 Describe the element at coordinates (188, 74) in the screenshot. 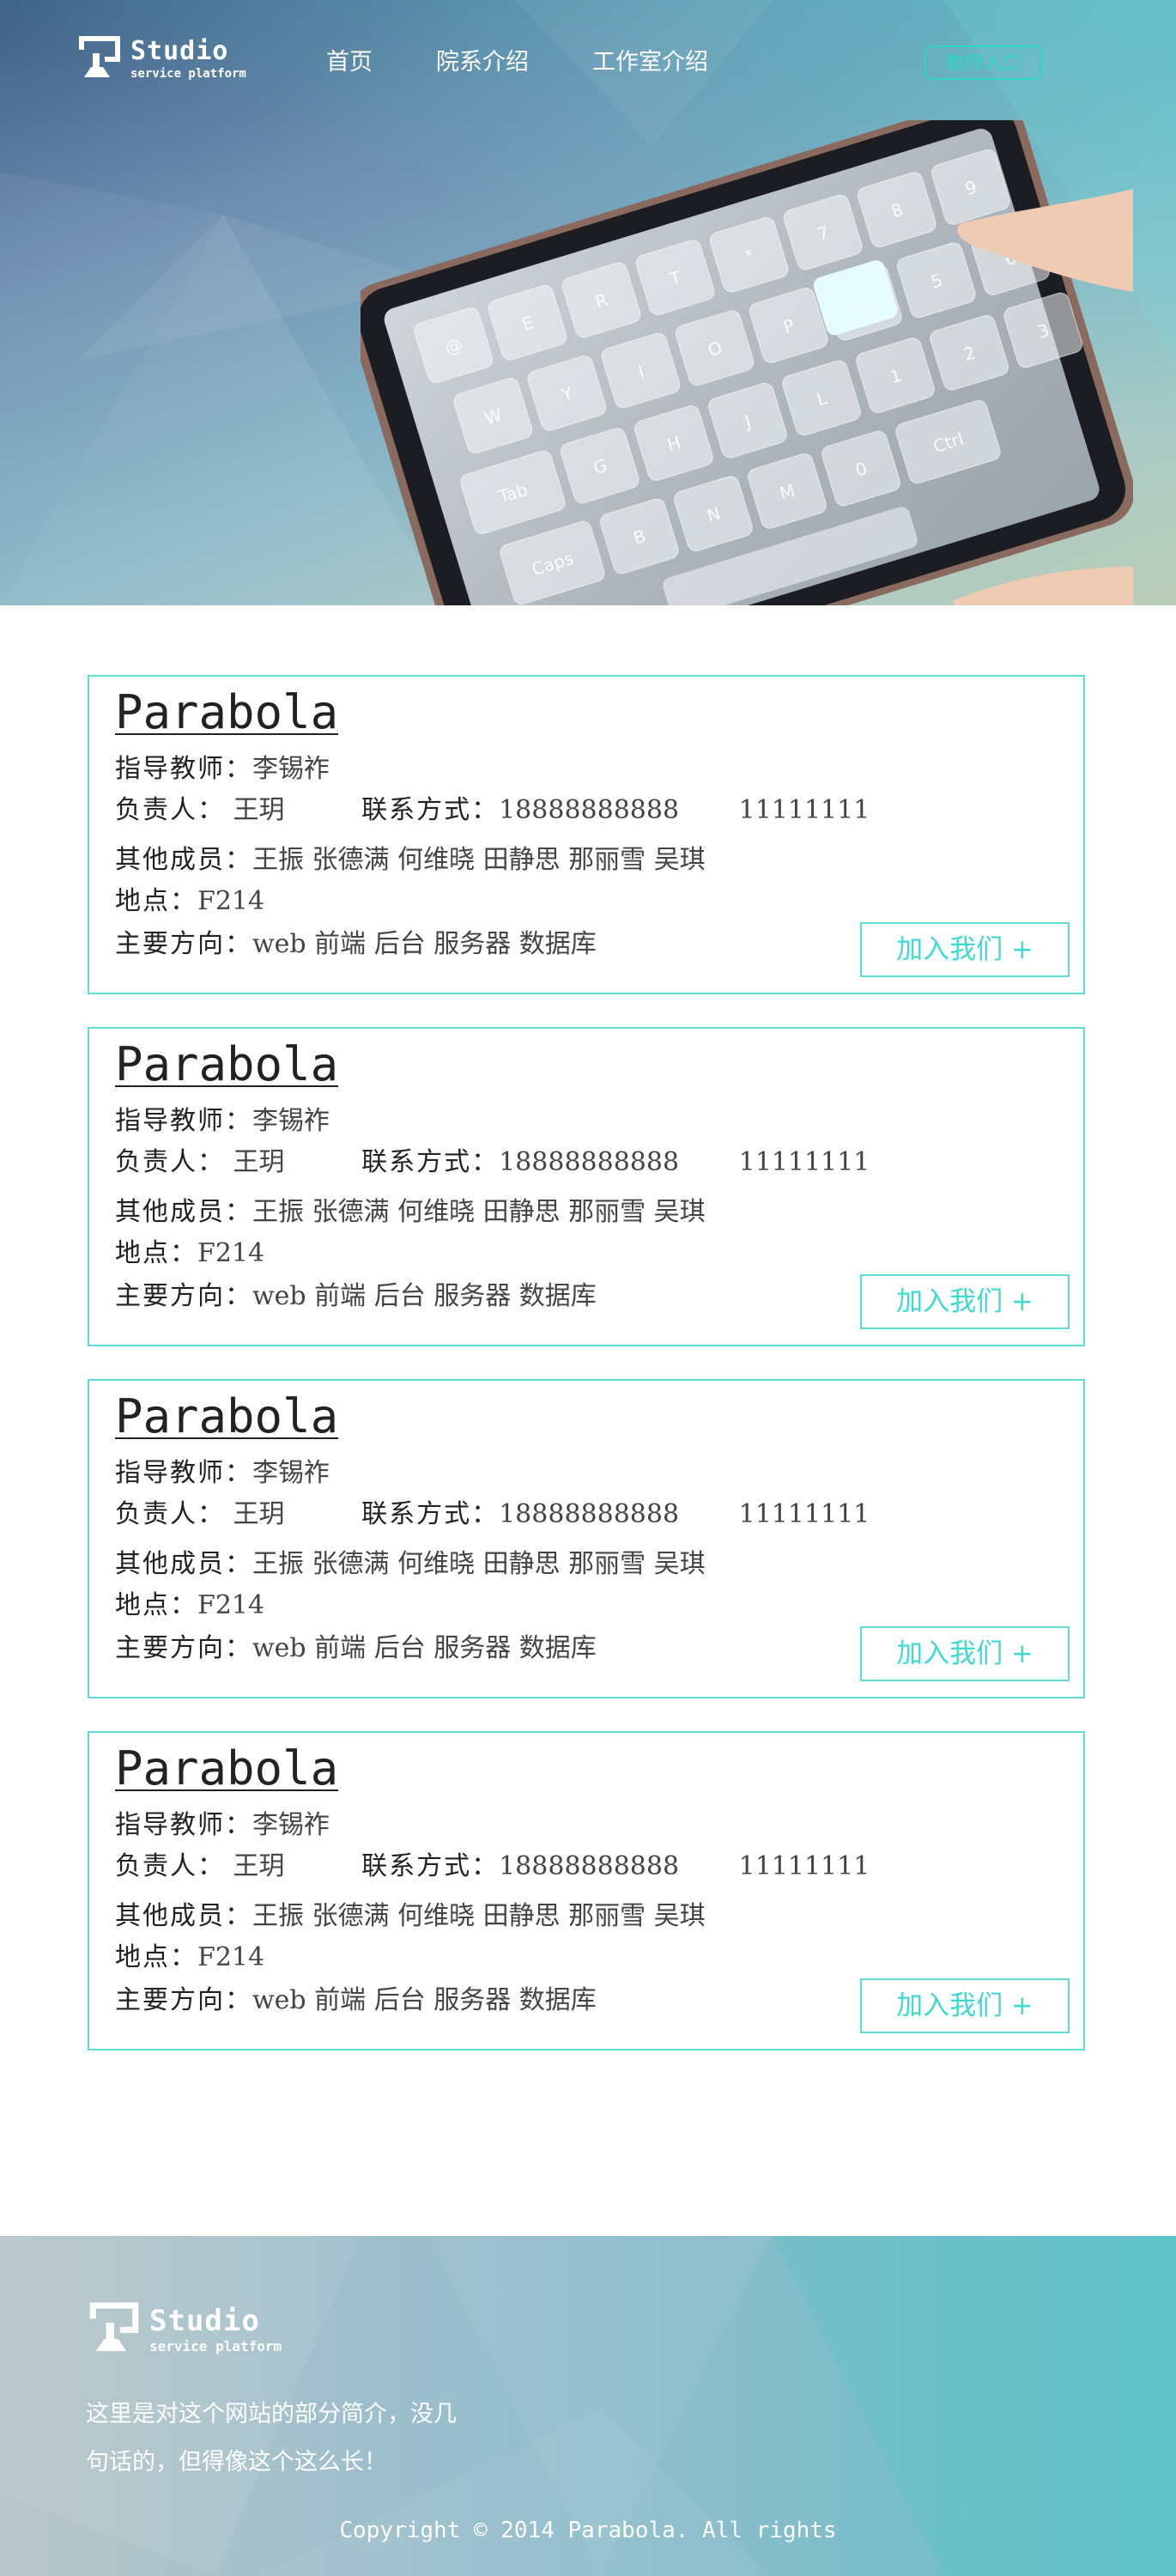

I see `logo-subtitle: service platform` at that location.